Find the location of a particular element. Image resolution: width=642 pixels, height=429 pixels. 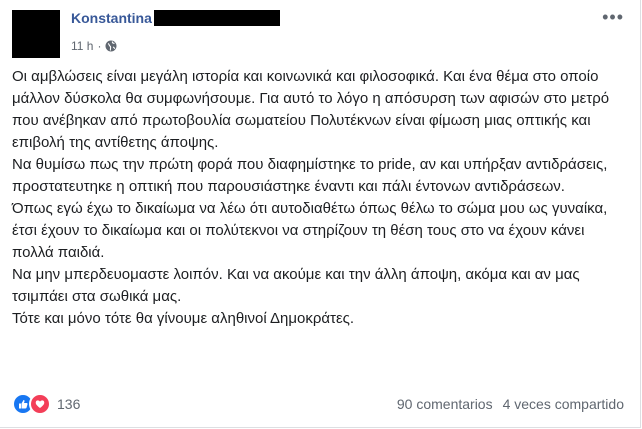

shares-count: 4 veces compartido is located at coordinates (563, 404).